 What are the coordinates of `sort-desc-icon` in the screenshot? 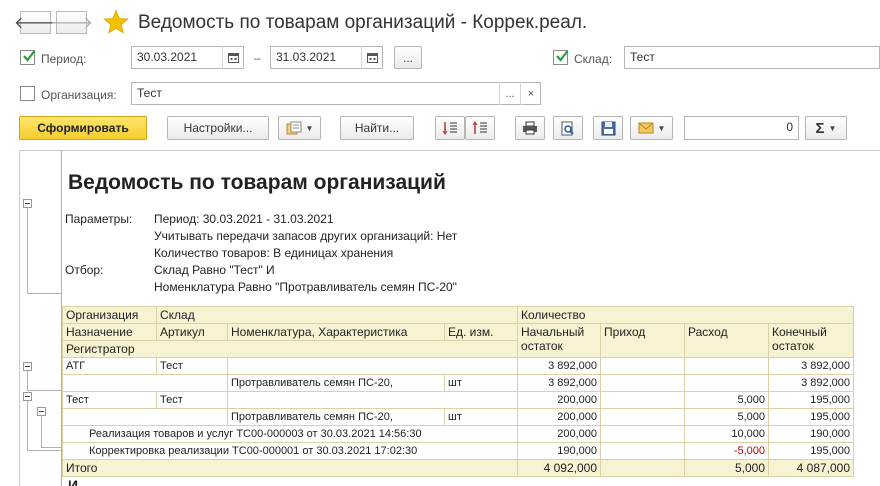 It's located at (479, 127).